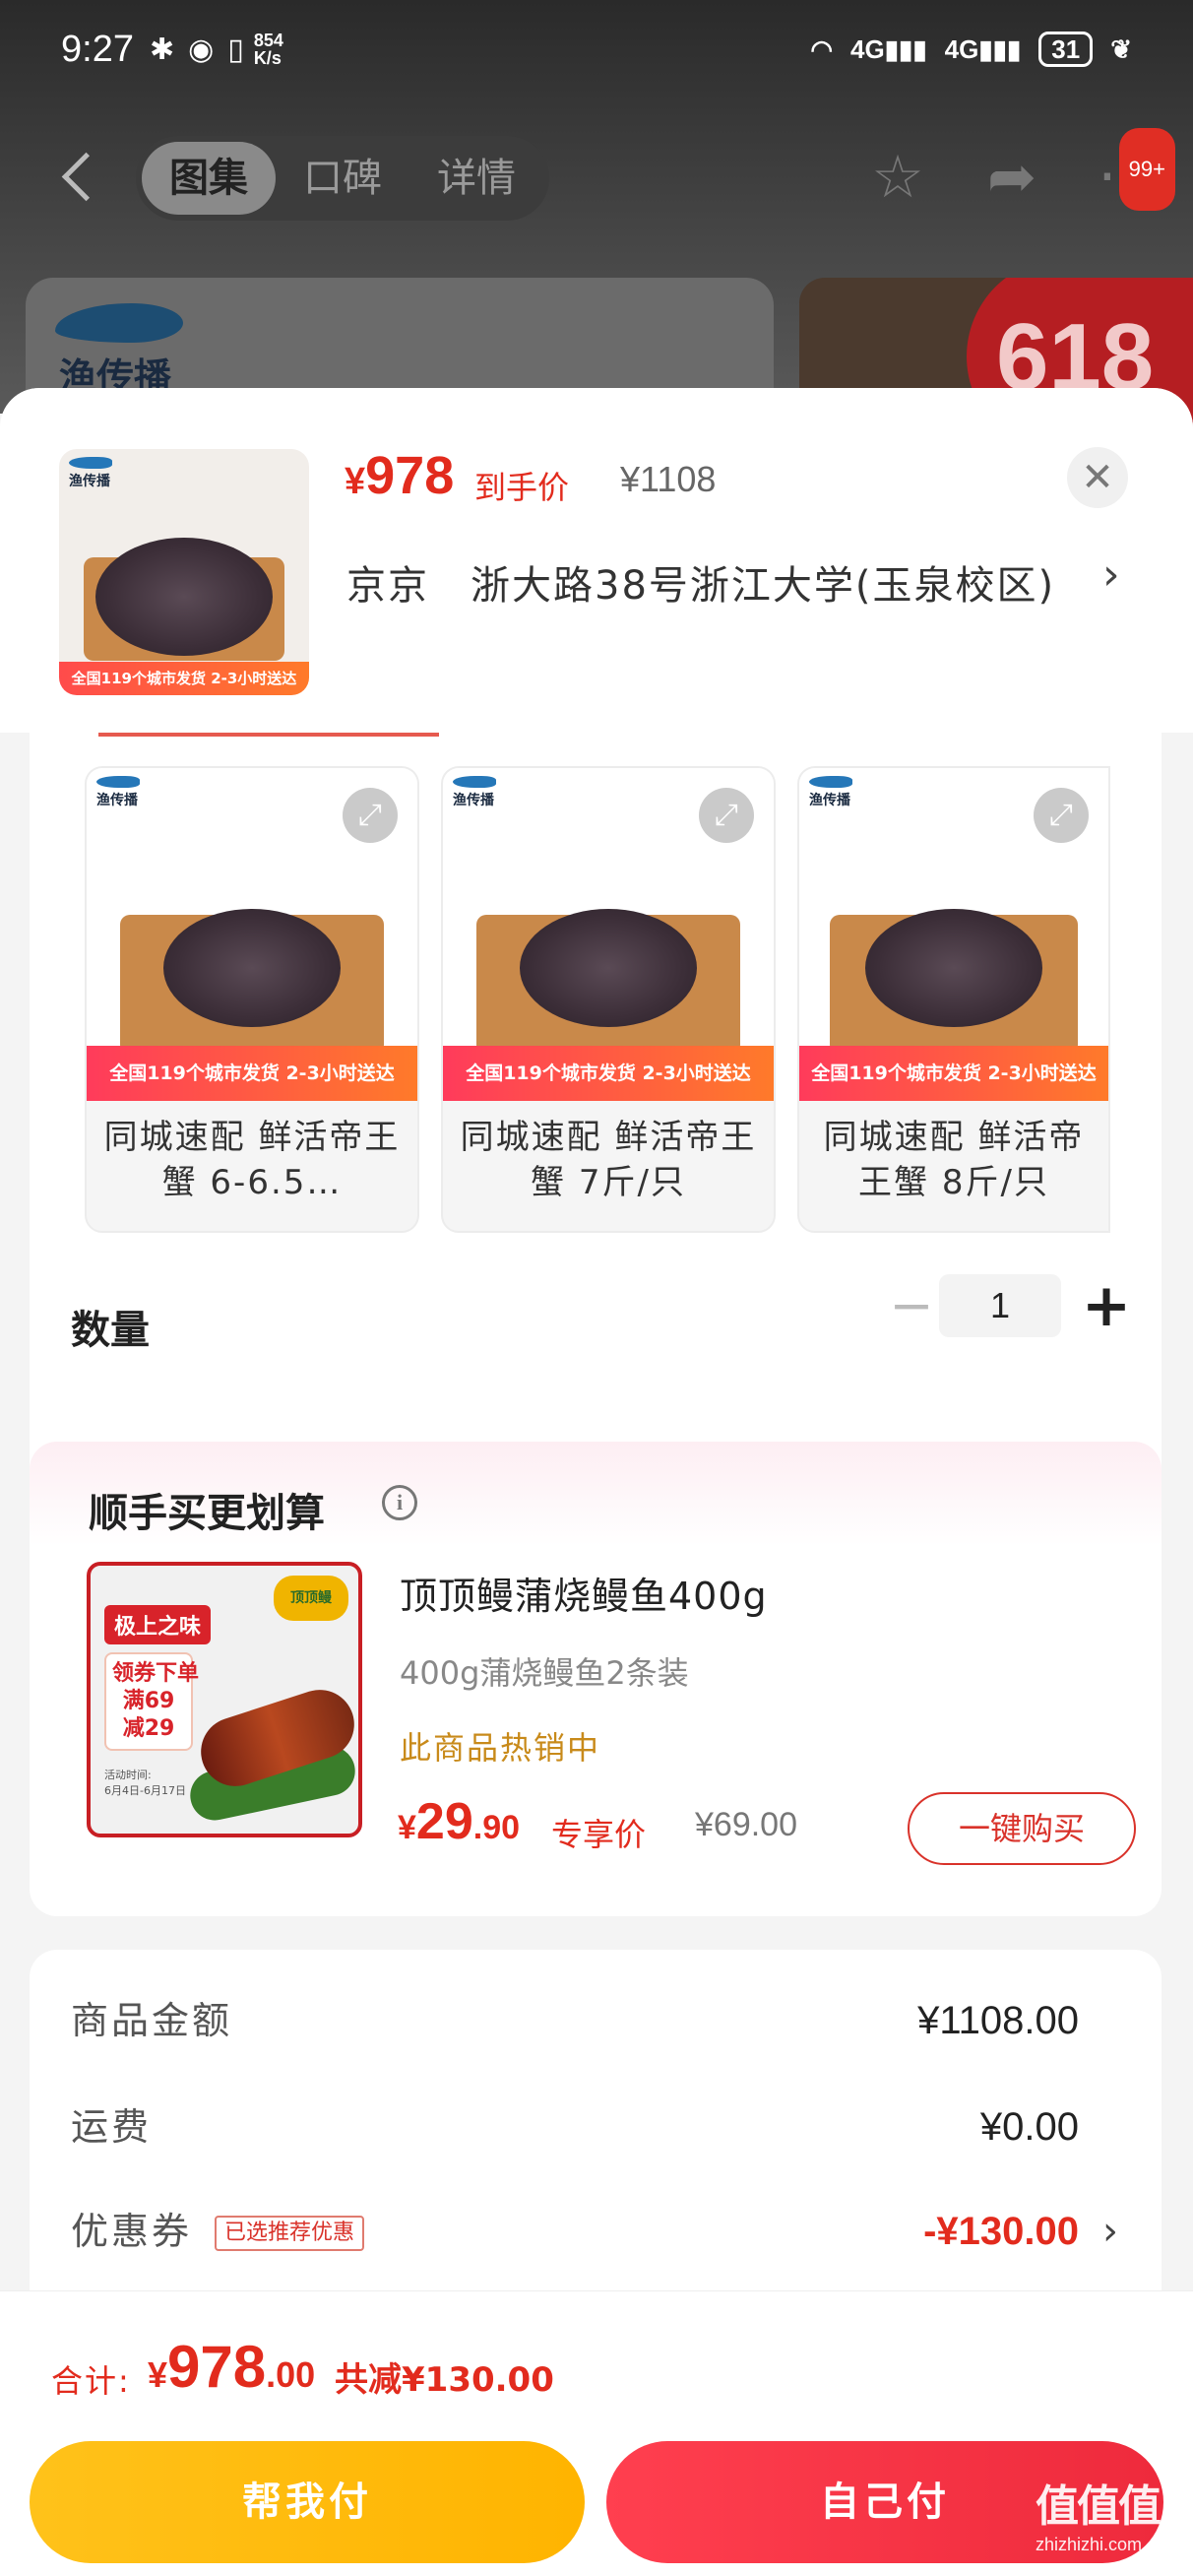 The image size is (1193, 2576). Describe the element at coordinates (307, 2502) in the screenshot. I see `help-pay-button: 帮我付` at that location.